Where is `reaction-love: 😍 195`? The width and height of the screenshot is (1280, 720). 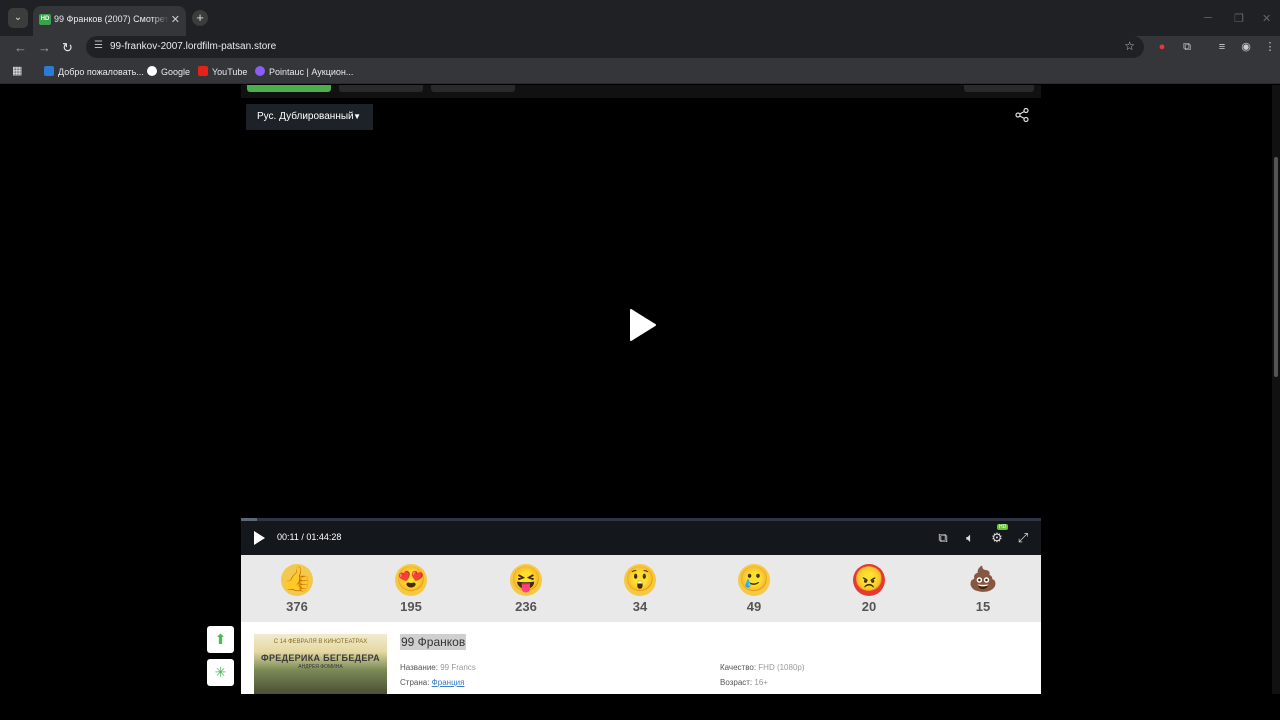
reaction-love: 😍 195 is located at coordinates (411, 589).